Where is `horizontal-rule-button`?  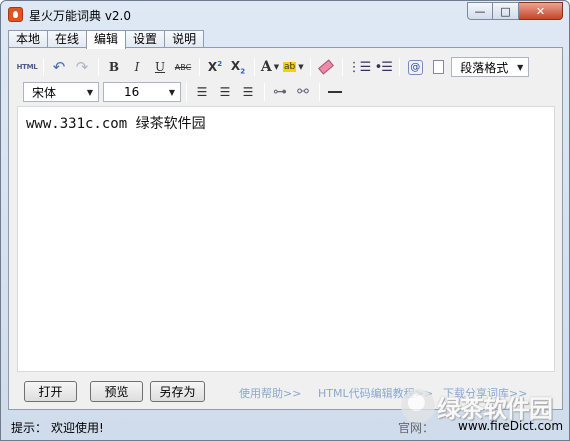
horizontal-rule-button is located at coordinates (335, 92).